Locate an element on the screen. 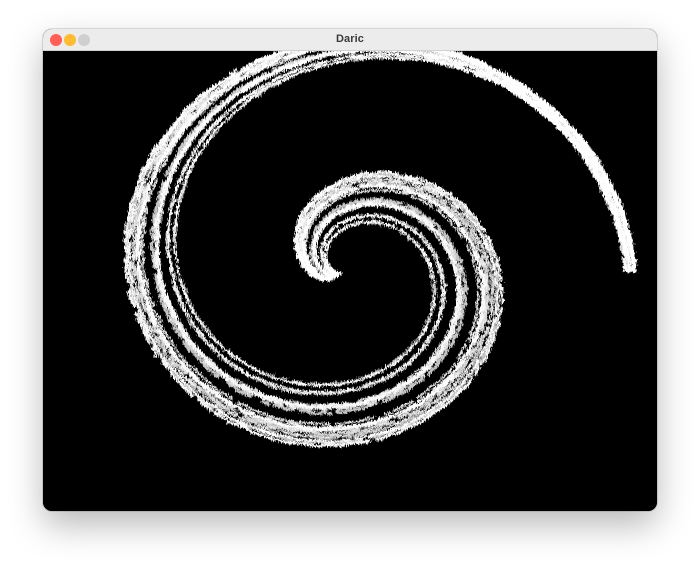 The image size is (700, 568). window-title: Daric is located at coordinates (350, 39).